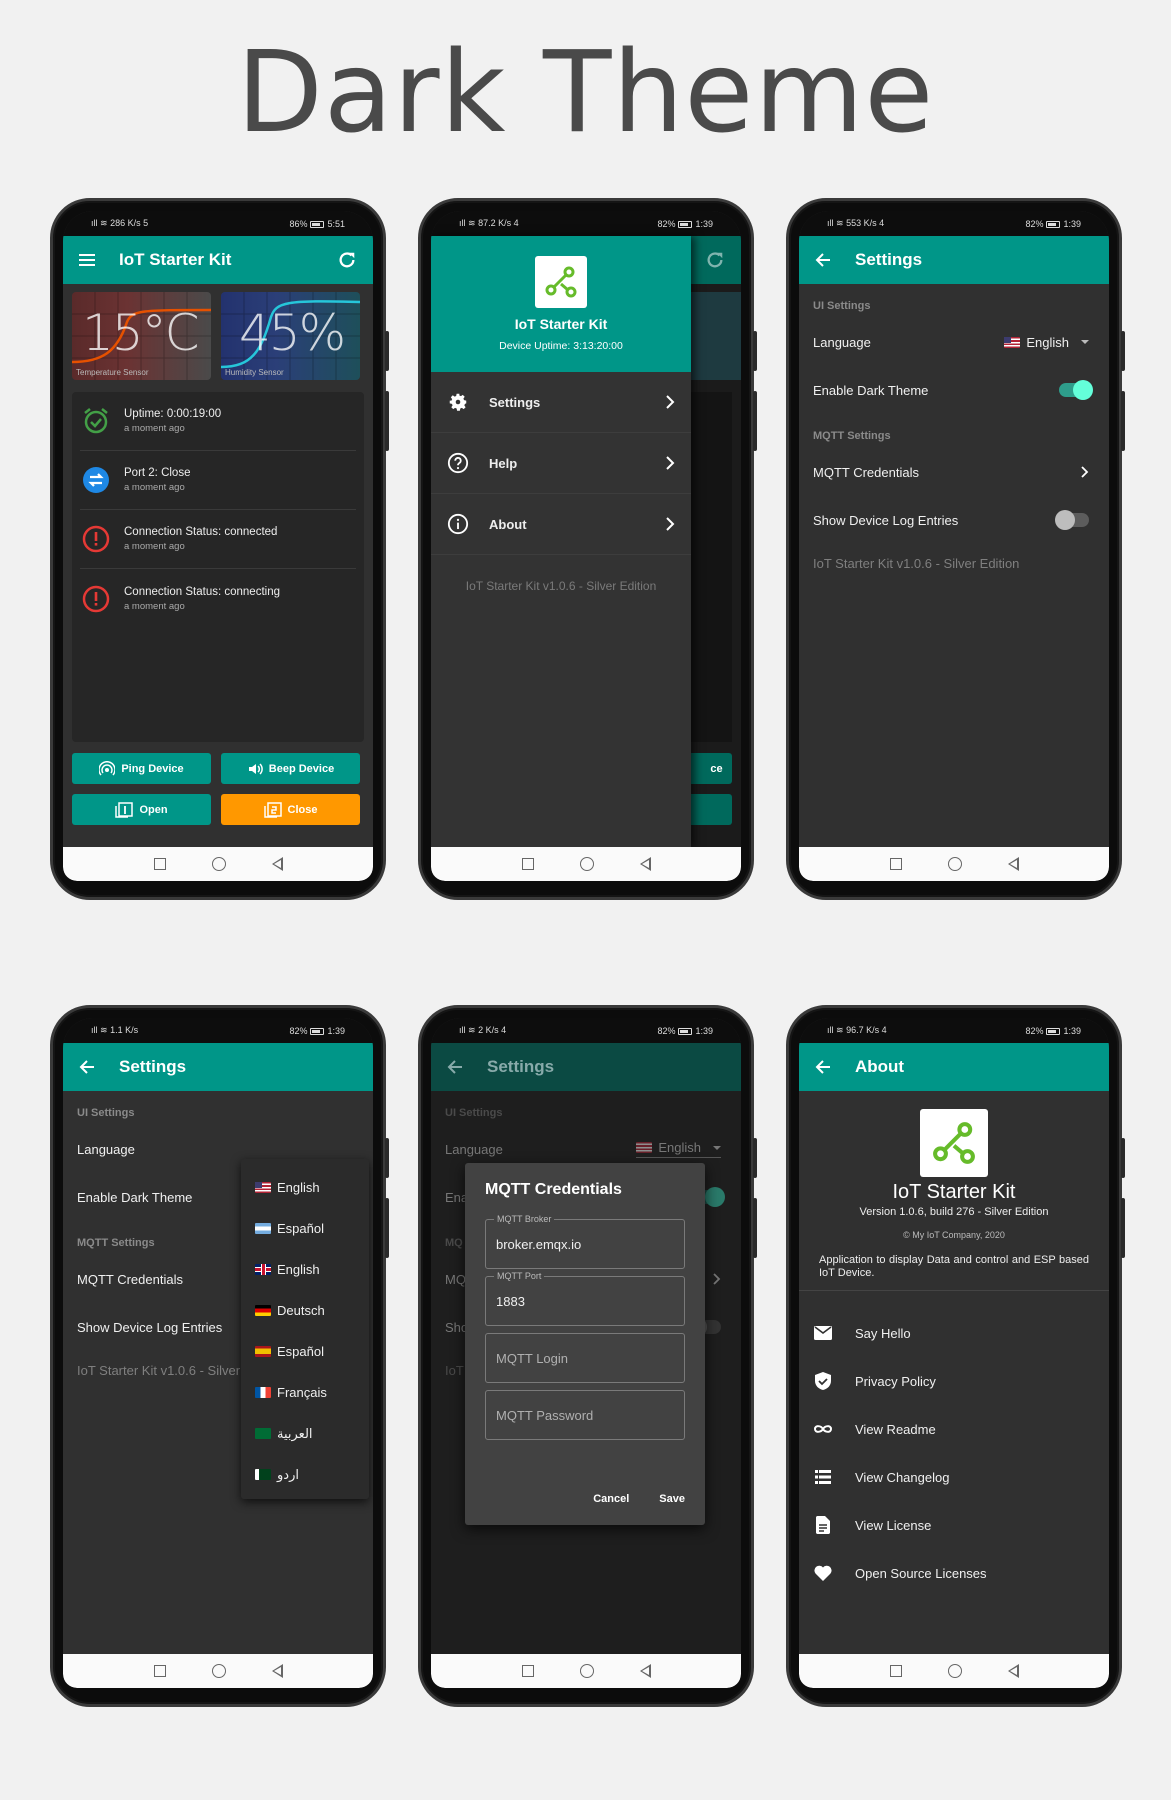  What do you see at coordinates (458, 402) in the screenshot?
I see `gear-icon` at bounding box center [458, 402].